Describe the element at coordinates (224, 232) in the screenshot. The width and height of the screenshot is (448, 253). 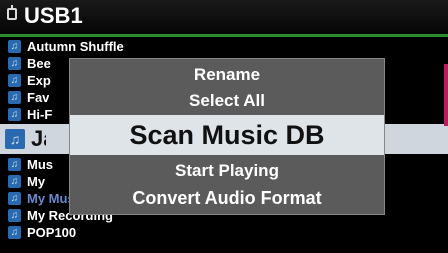
I see `list-item: ♫ POP100` at that location.